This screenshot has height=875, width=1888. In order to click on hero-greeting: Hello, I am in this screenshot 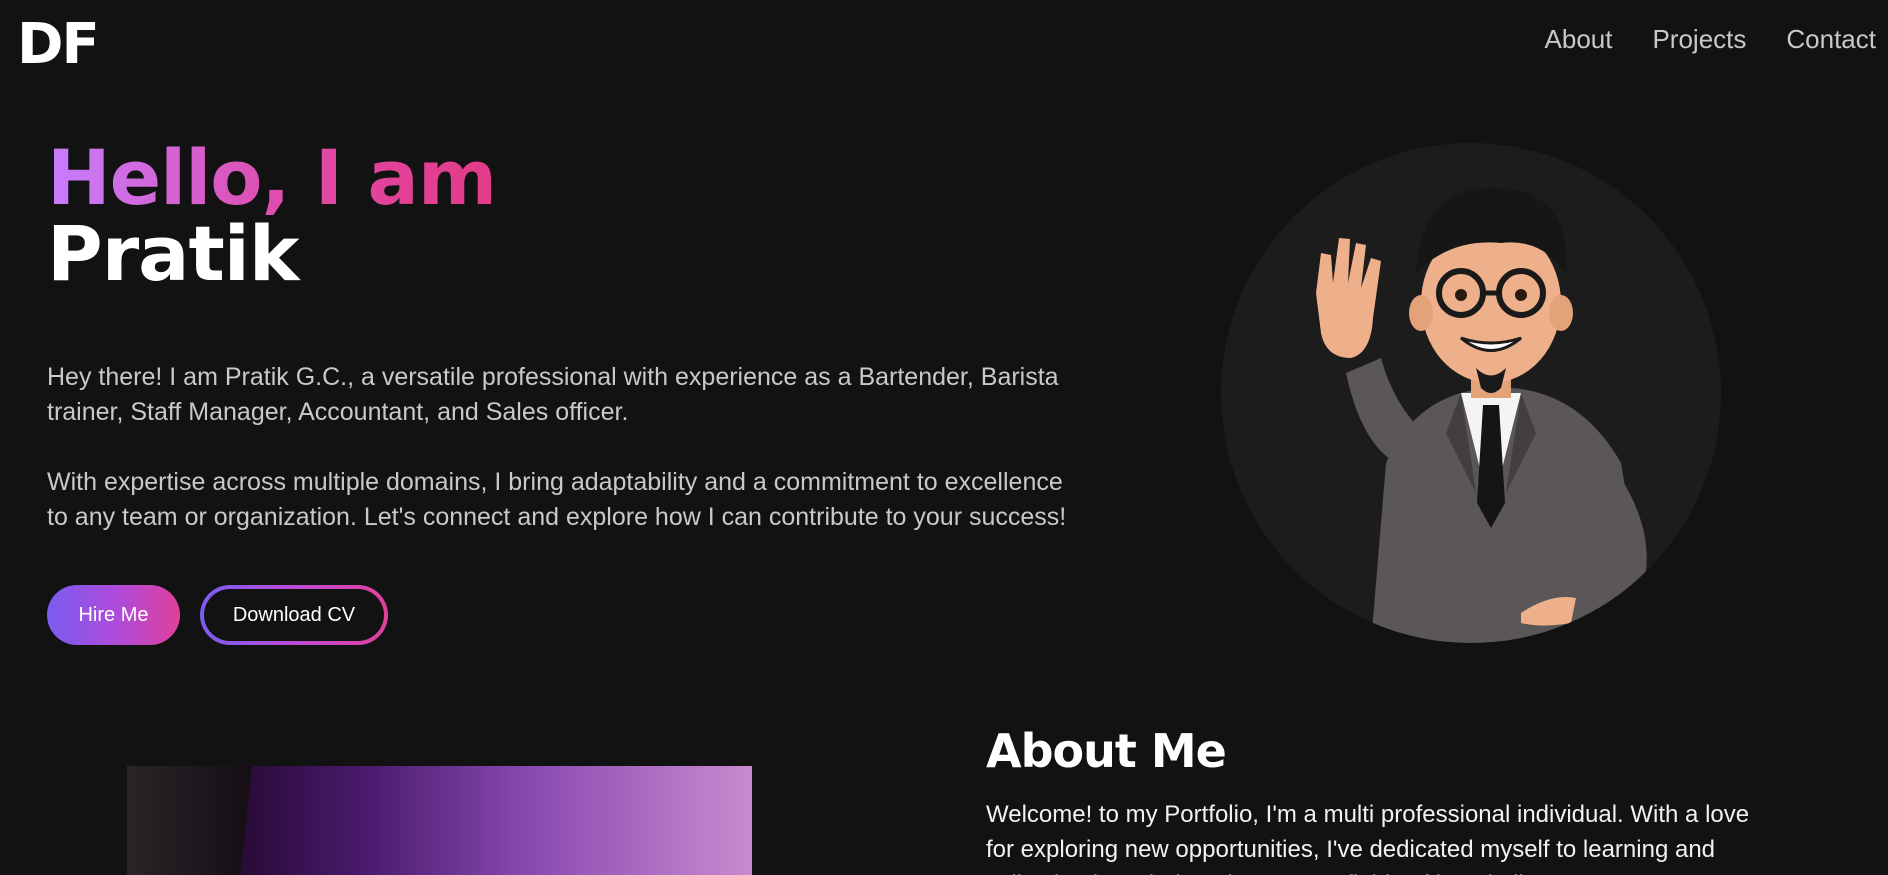, I will do `click(272, 177)`.